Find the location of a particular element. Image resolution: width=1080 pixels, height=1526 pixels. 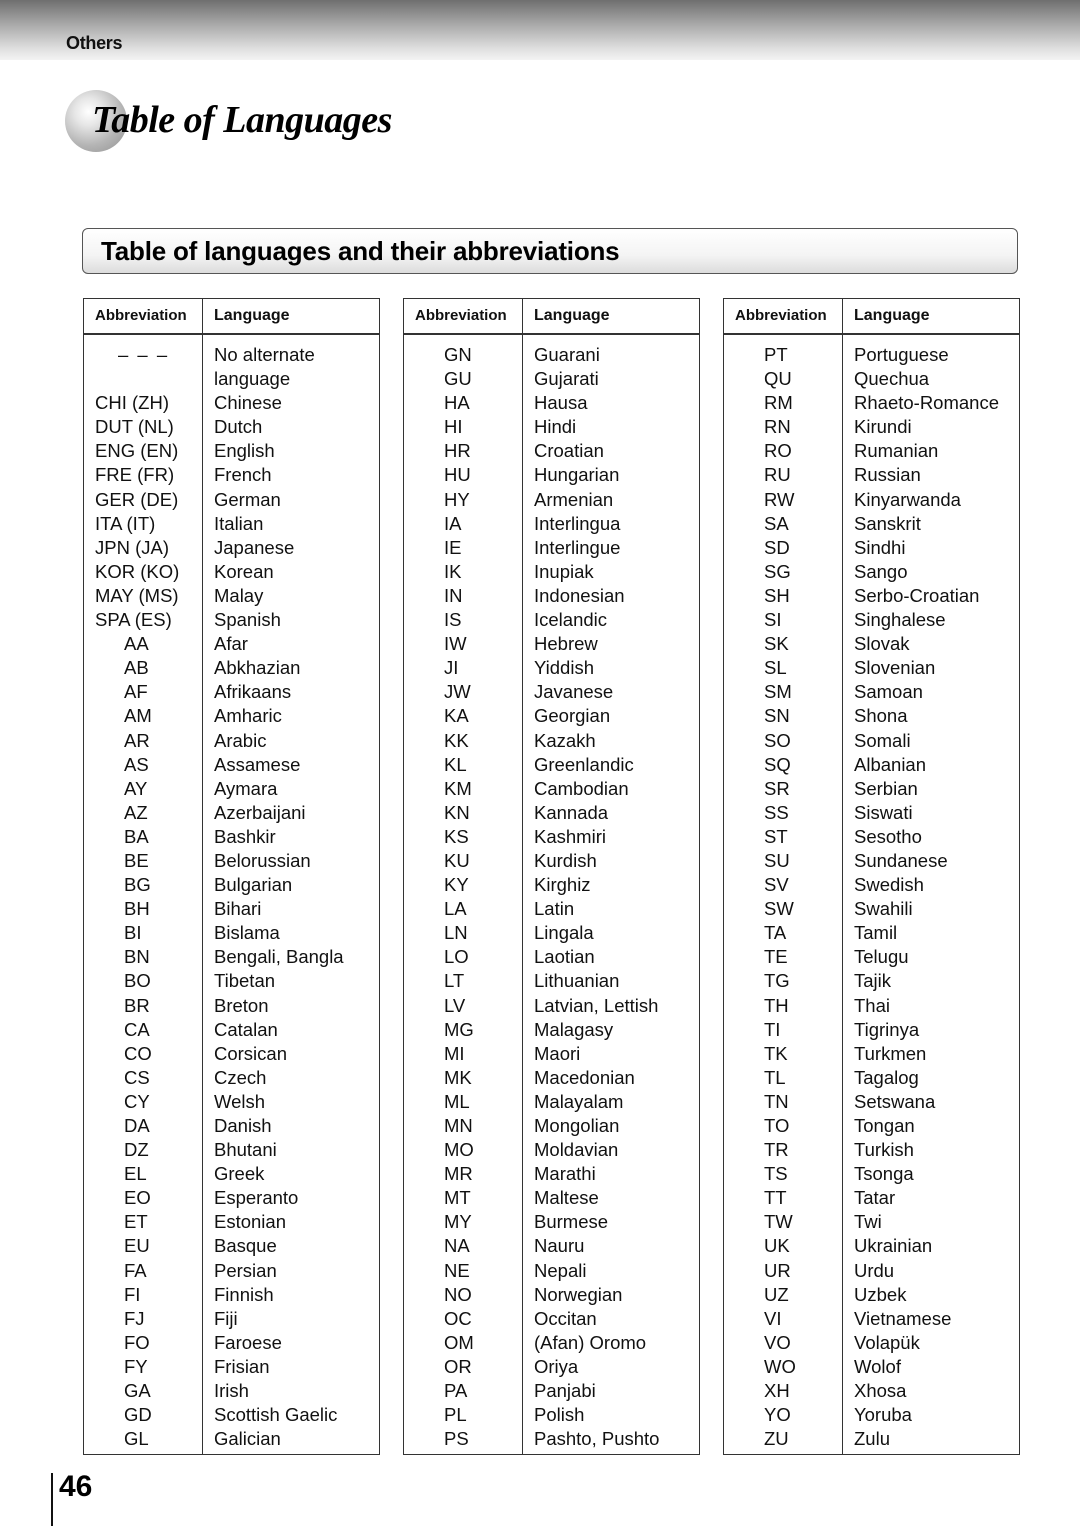

table-row: language is located at coordinates (231, 379).